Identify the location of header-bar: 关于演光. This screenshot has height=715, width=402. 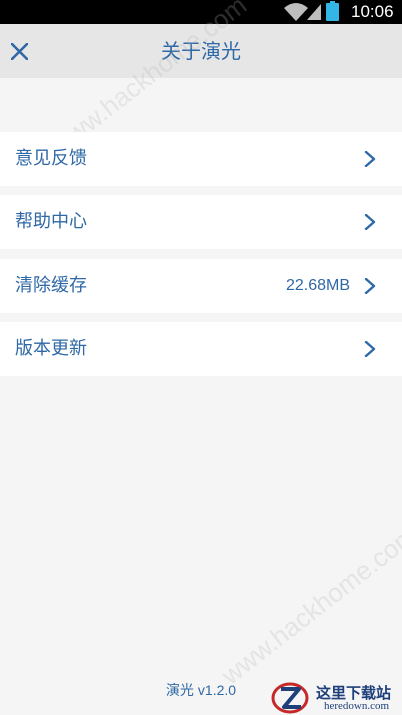
(201, 51).